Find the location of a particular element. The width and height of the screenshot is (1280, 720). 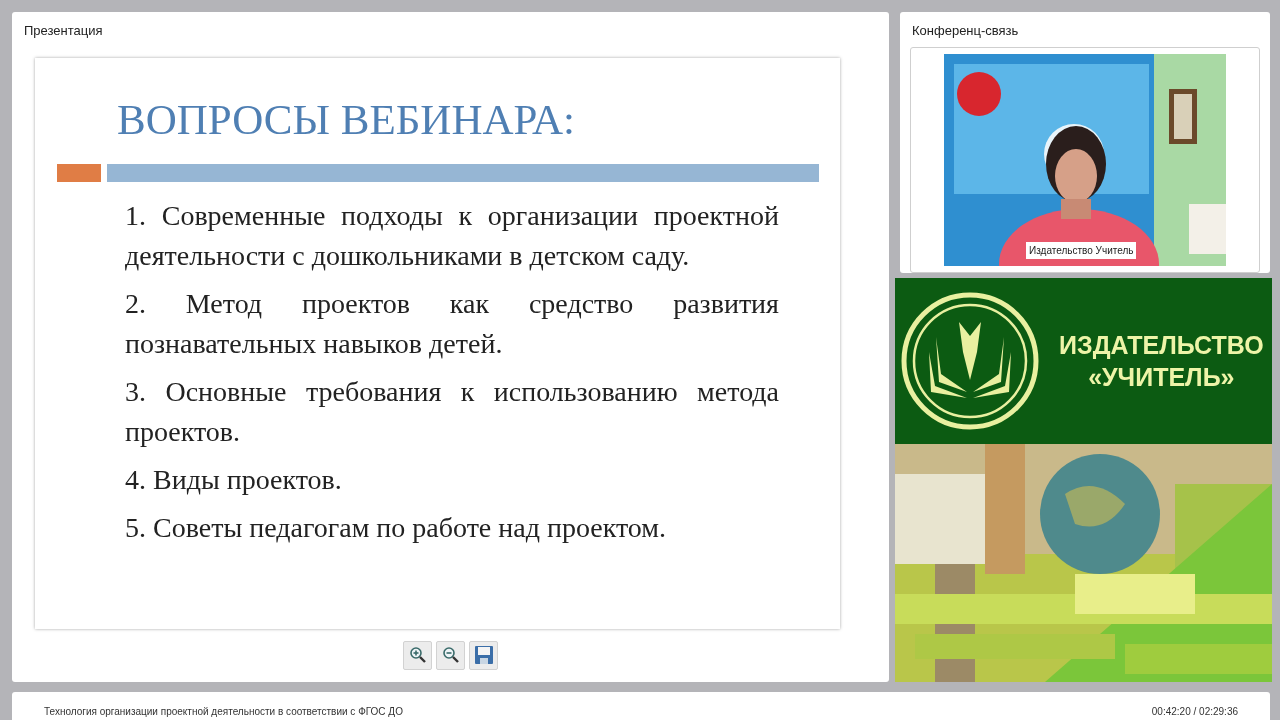

playback-time: 00:42:20 / 02:29:36 is located at coordinates (1194, 712).